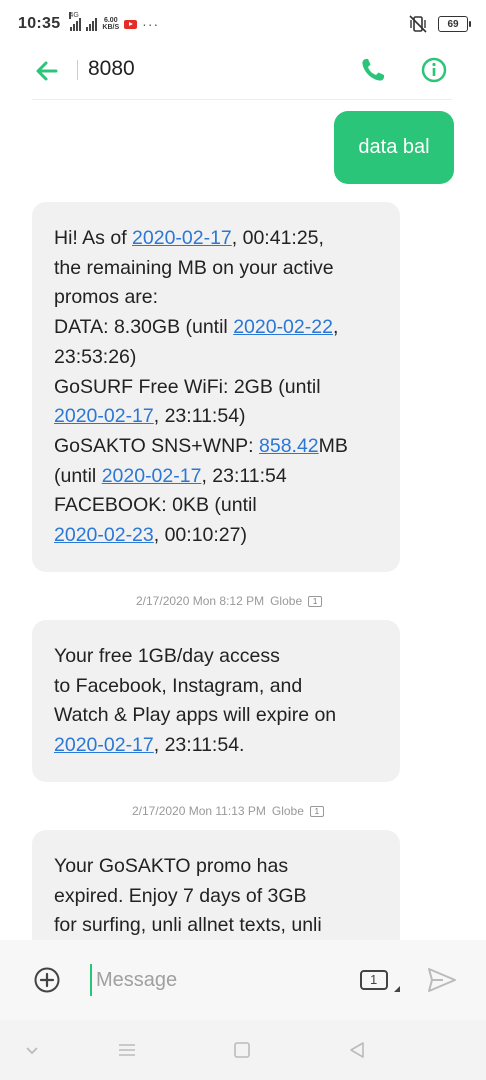 Image resolution: width=486 pixels, height=1080 pixels. I want to click on add-attachment-icon, so click(47, 980).